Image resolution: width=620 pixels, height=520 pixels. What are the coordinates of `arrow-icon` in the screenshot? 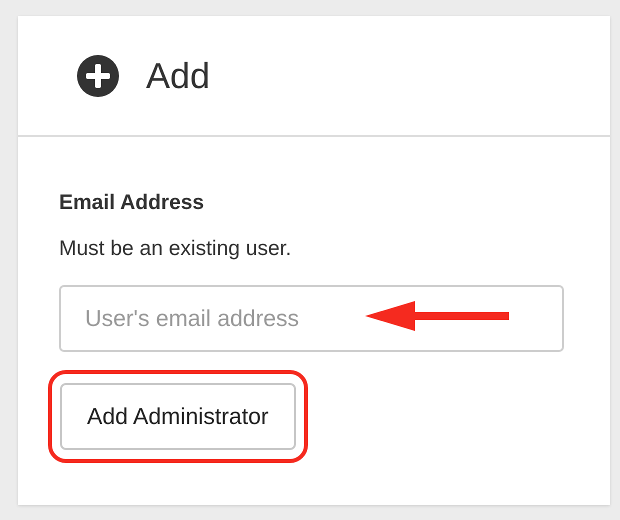 It's located at (437, 316).